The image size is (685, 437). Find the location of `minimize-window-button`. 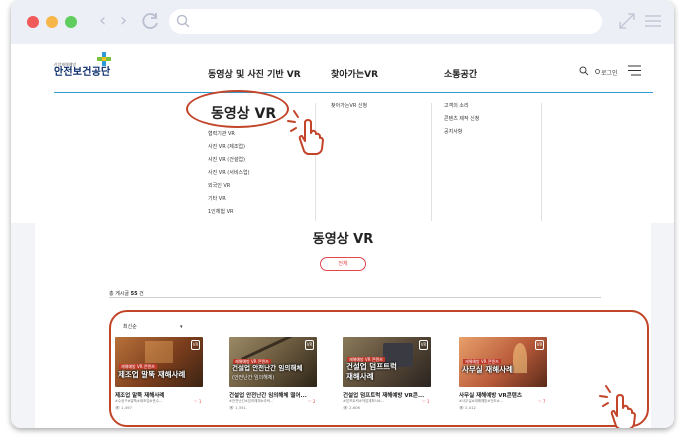

minimize-window-button is located at coordinates (52, 22).